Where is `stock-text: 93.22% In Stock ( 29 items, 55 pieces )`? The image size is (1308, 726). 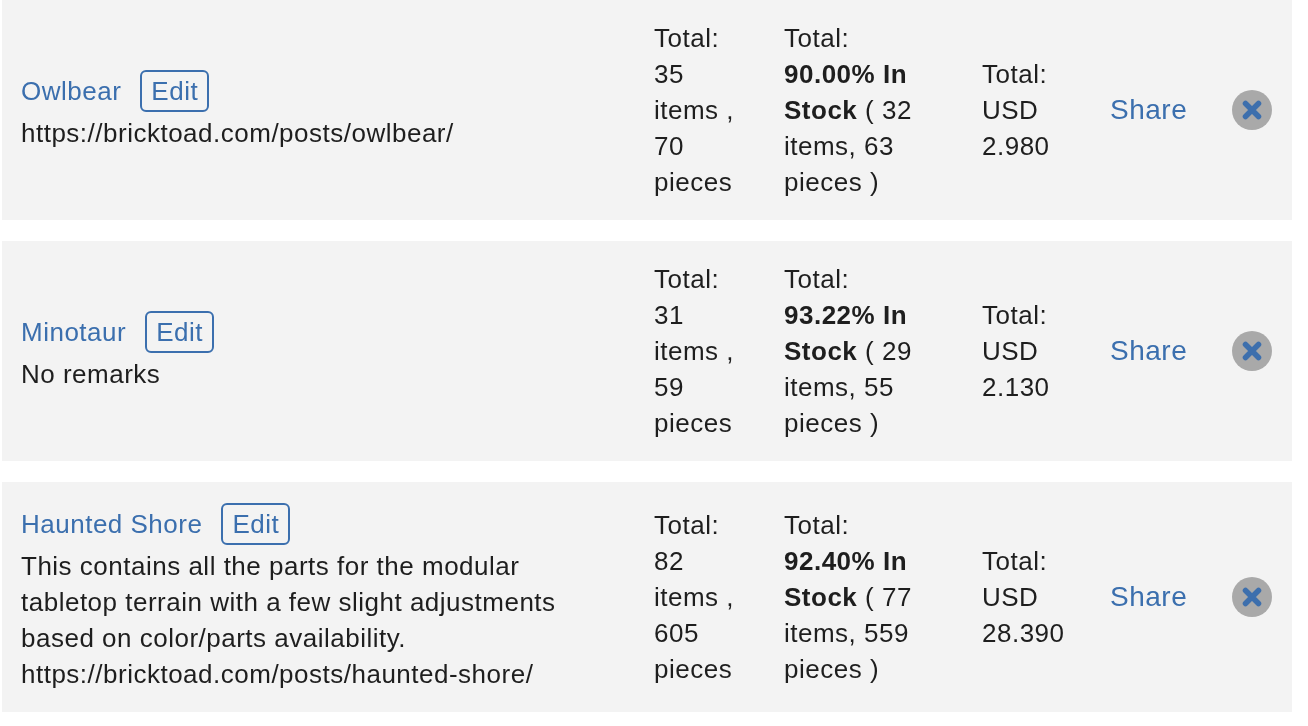 stock-text: 93.22% In Stock ( 29 items, 55 pieces ) is located at coordinates (848, 369).